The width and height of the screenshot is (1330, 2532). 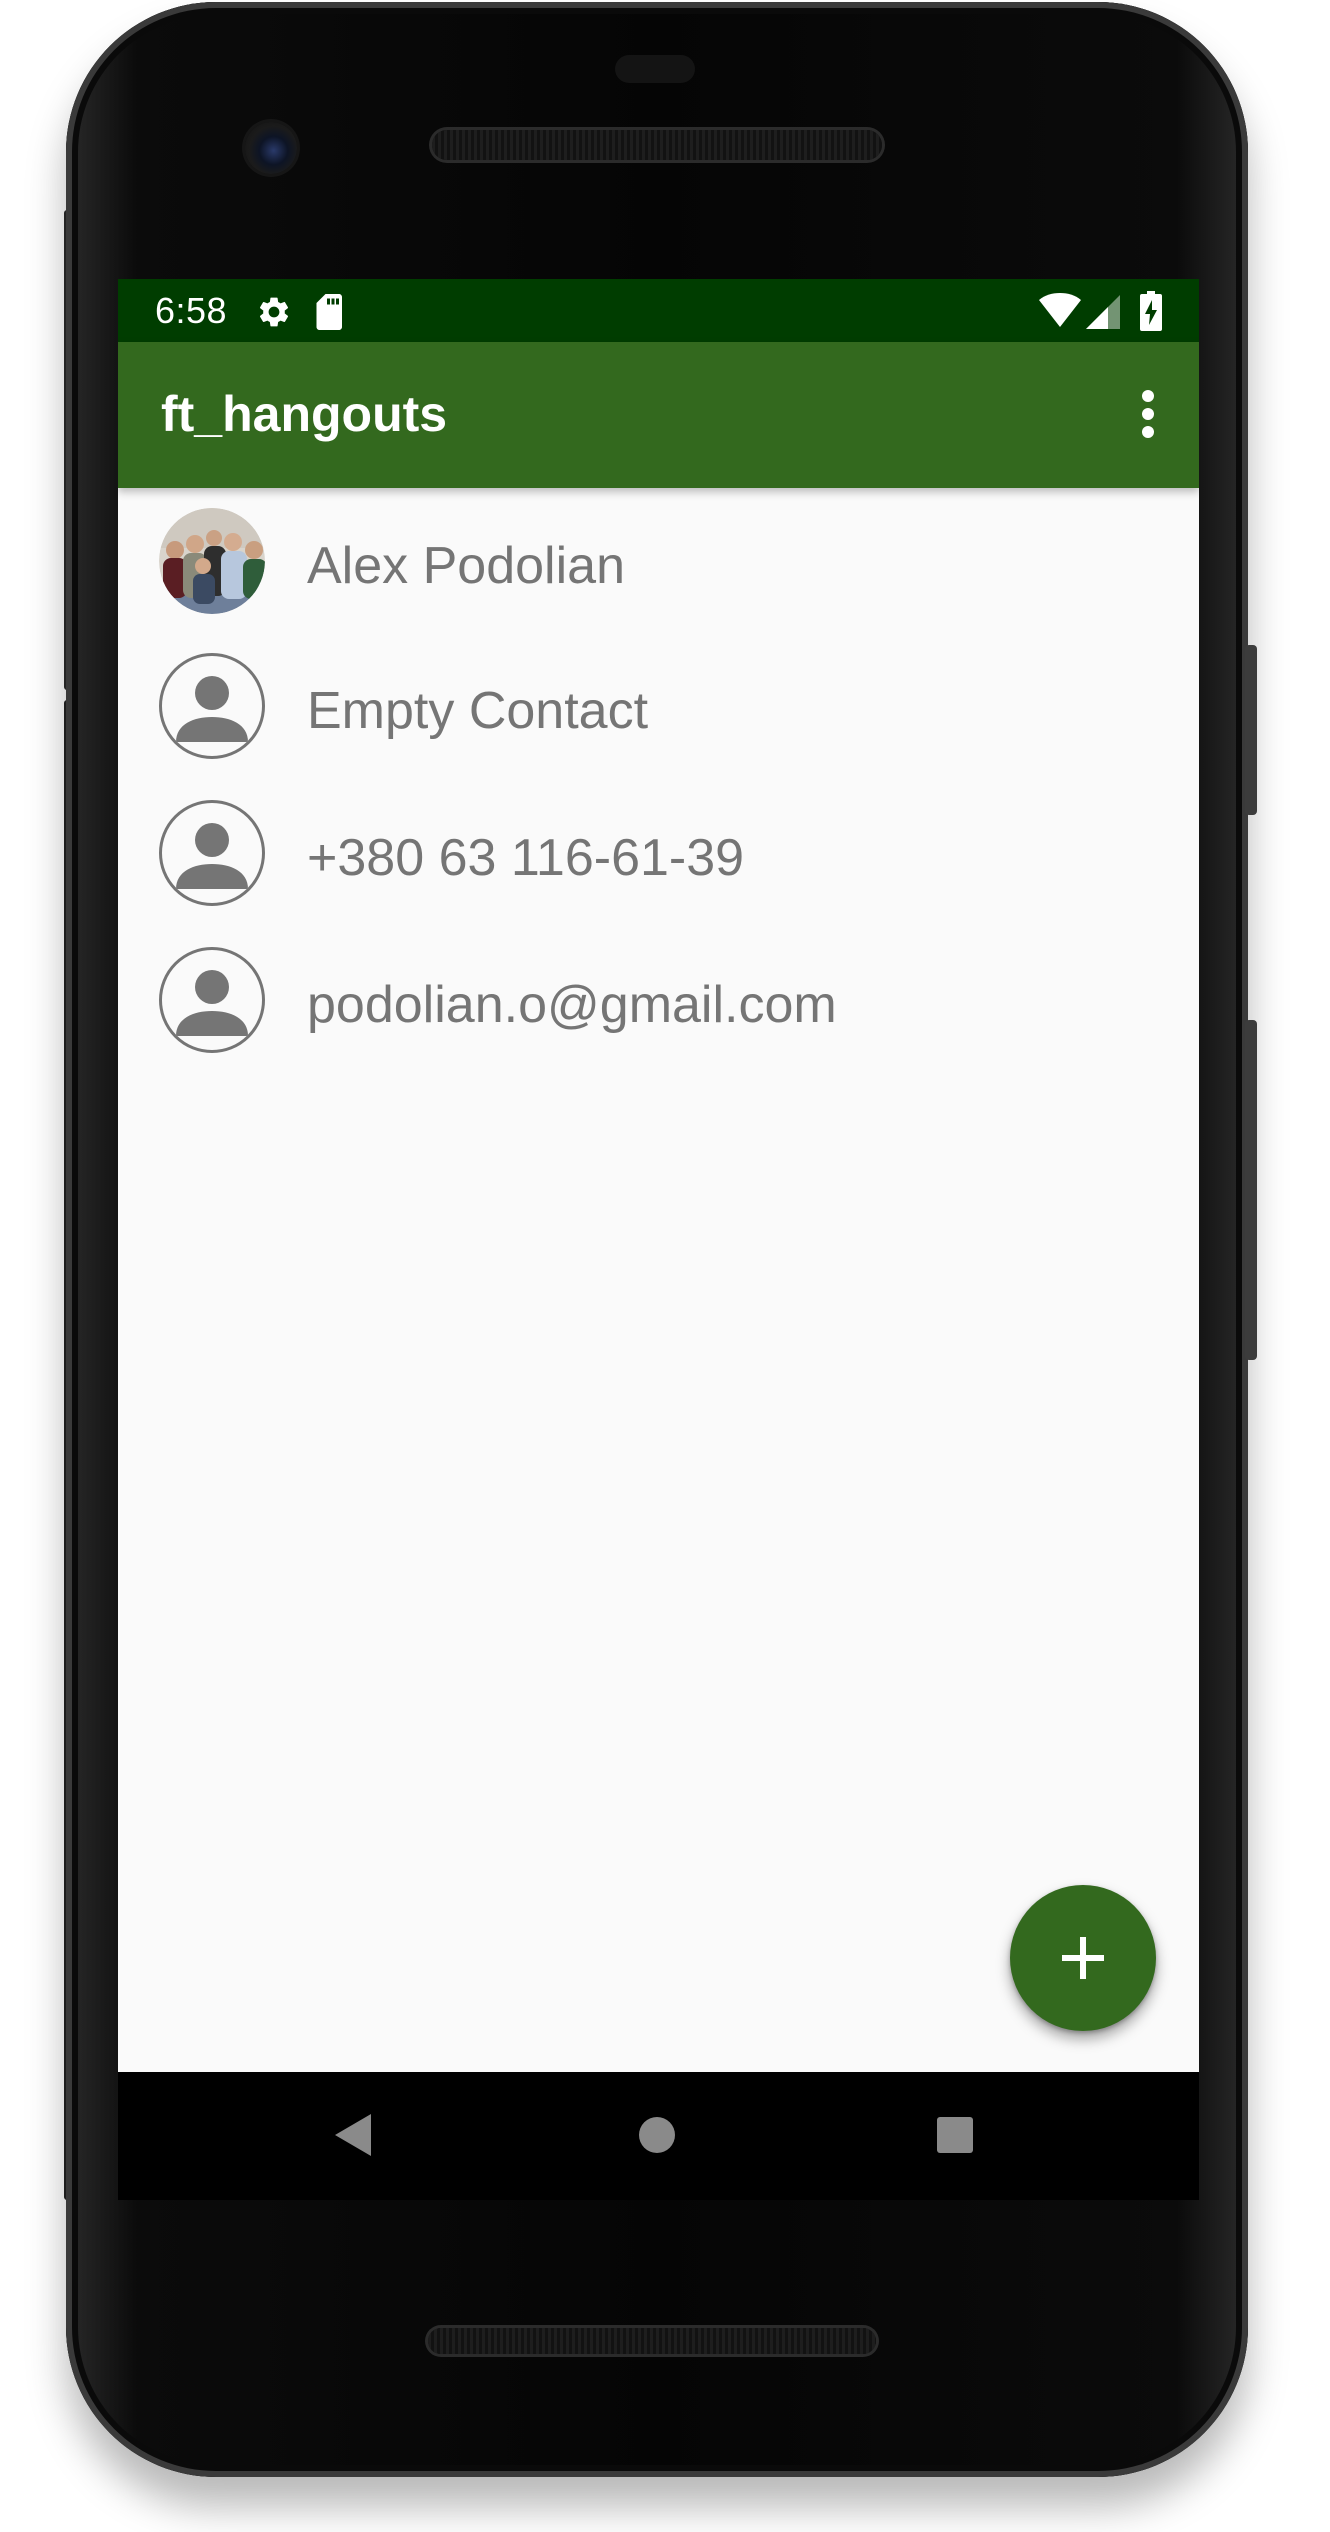 I want to click on nav-recents-button, so click(x=955, y=2135).